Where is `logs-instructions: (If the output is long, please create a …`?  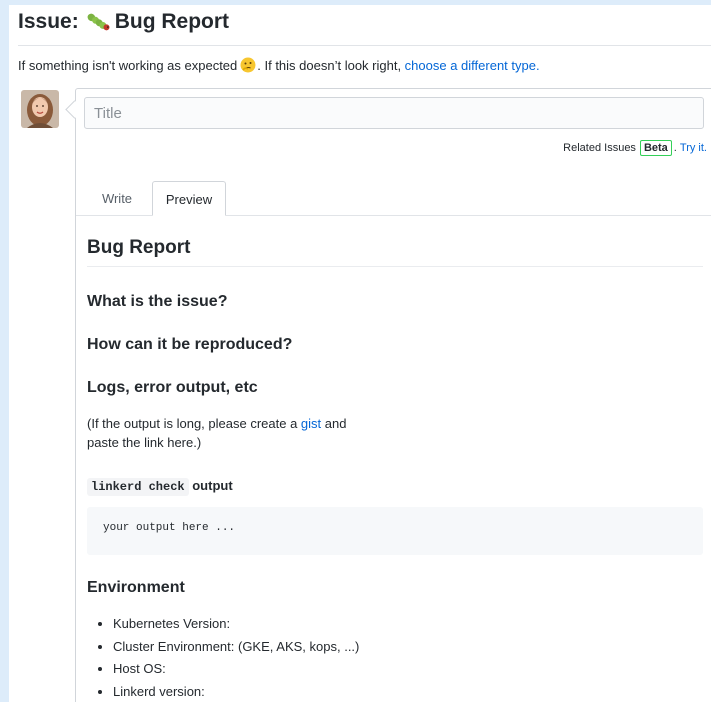
logs-instructions: (If the output is long, please create a … is located at coordinates (216, 433).